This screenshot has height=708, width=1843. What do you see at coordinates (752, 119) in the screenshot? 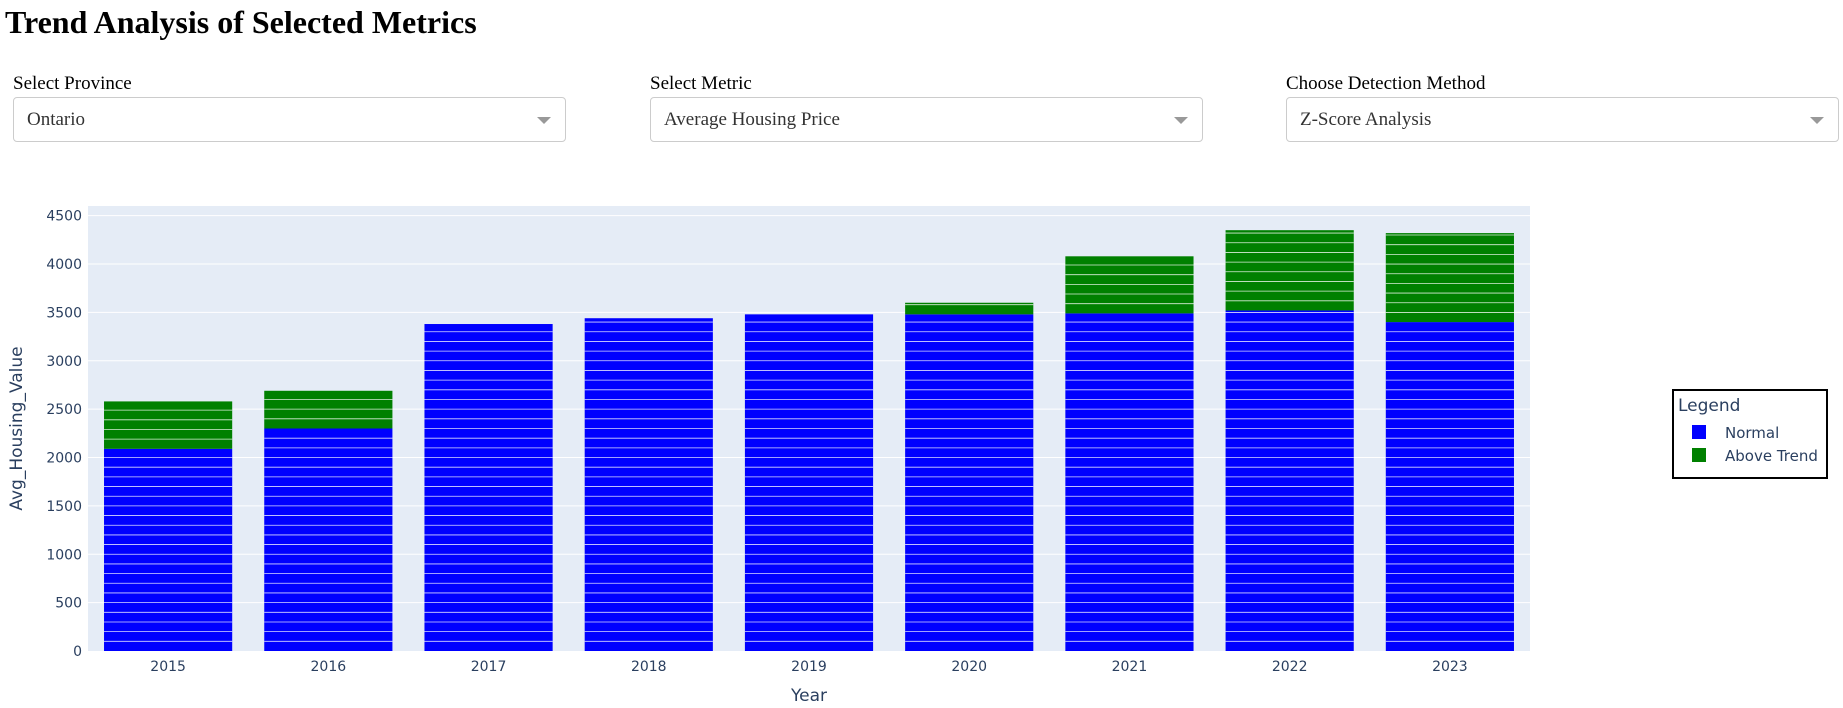
I see `metric-selected-value: Average Housing Price` at bounding box center [752, 119].